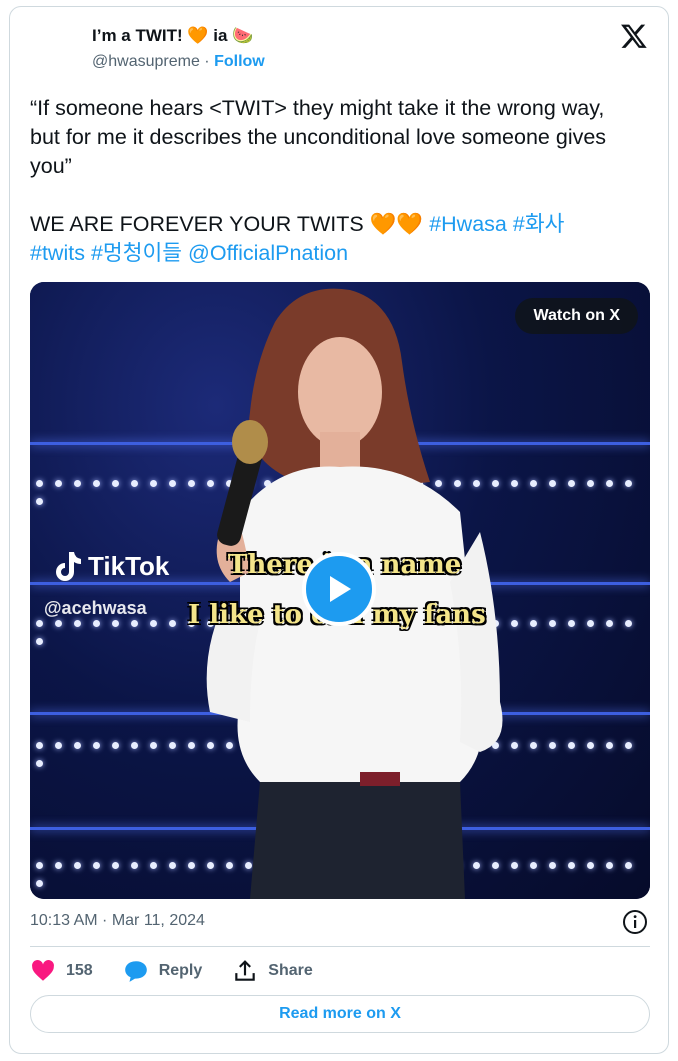 The width and height of the screenshot is (678, 1061). What do you see at coordinates (117, 921) in the screenshot?
I see `tweet-timestamp: 10:13 AM · Mar 11, 2024` at bounding box center [117, 921].